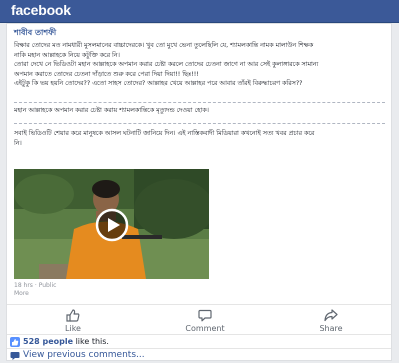  I want to click on share-button: Share, so click(331, 321).